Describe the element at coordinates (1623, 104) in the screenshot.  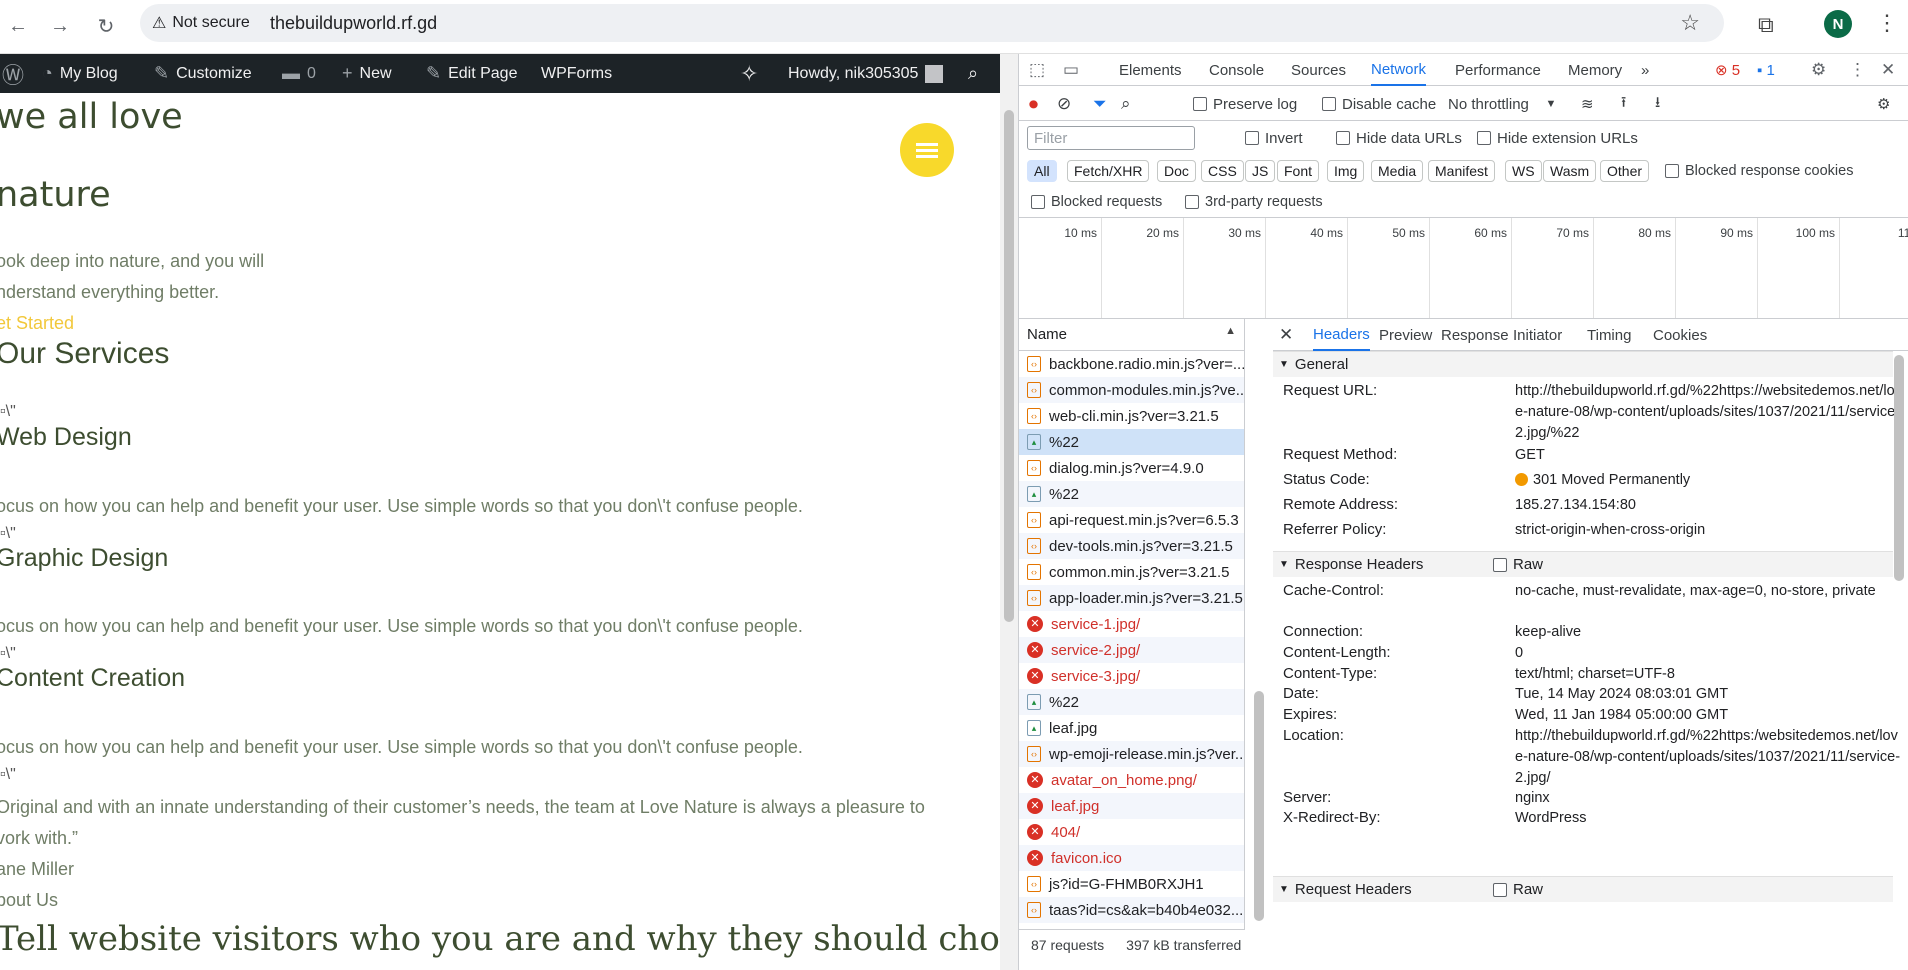
I see `import-har-icon: ⭱` at that location.